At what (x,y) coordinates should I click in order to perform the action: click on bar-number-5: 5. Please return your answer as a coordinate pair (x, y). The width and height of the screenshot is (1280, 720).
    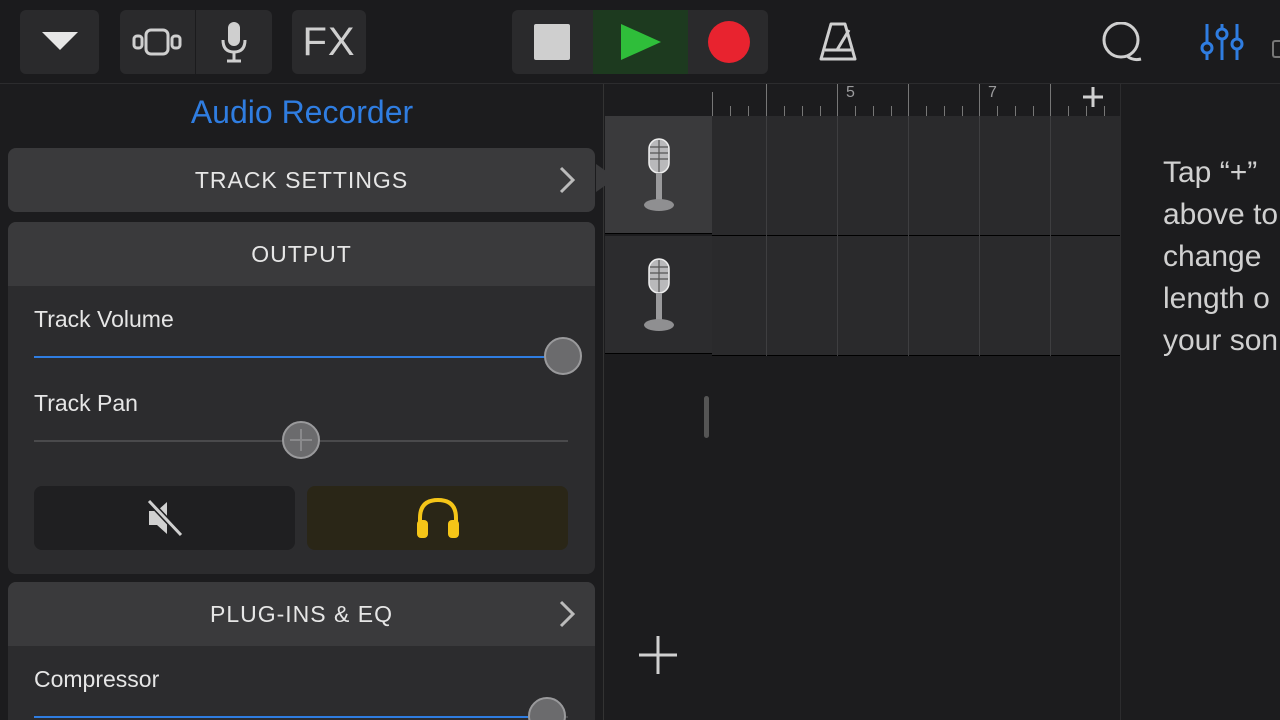
    Looking at the image, I should click on (850, 92).